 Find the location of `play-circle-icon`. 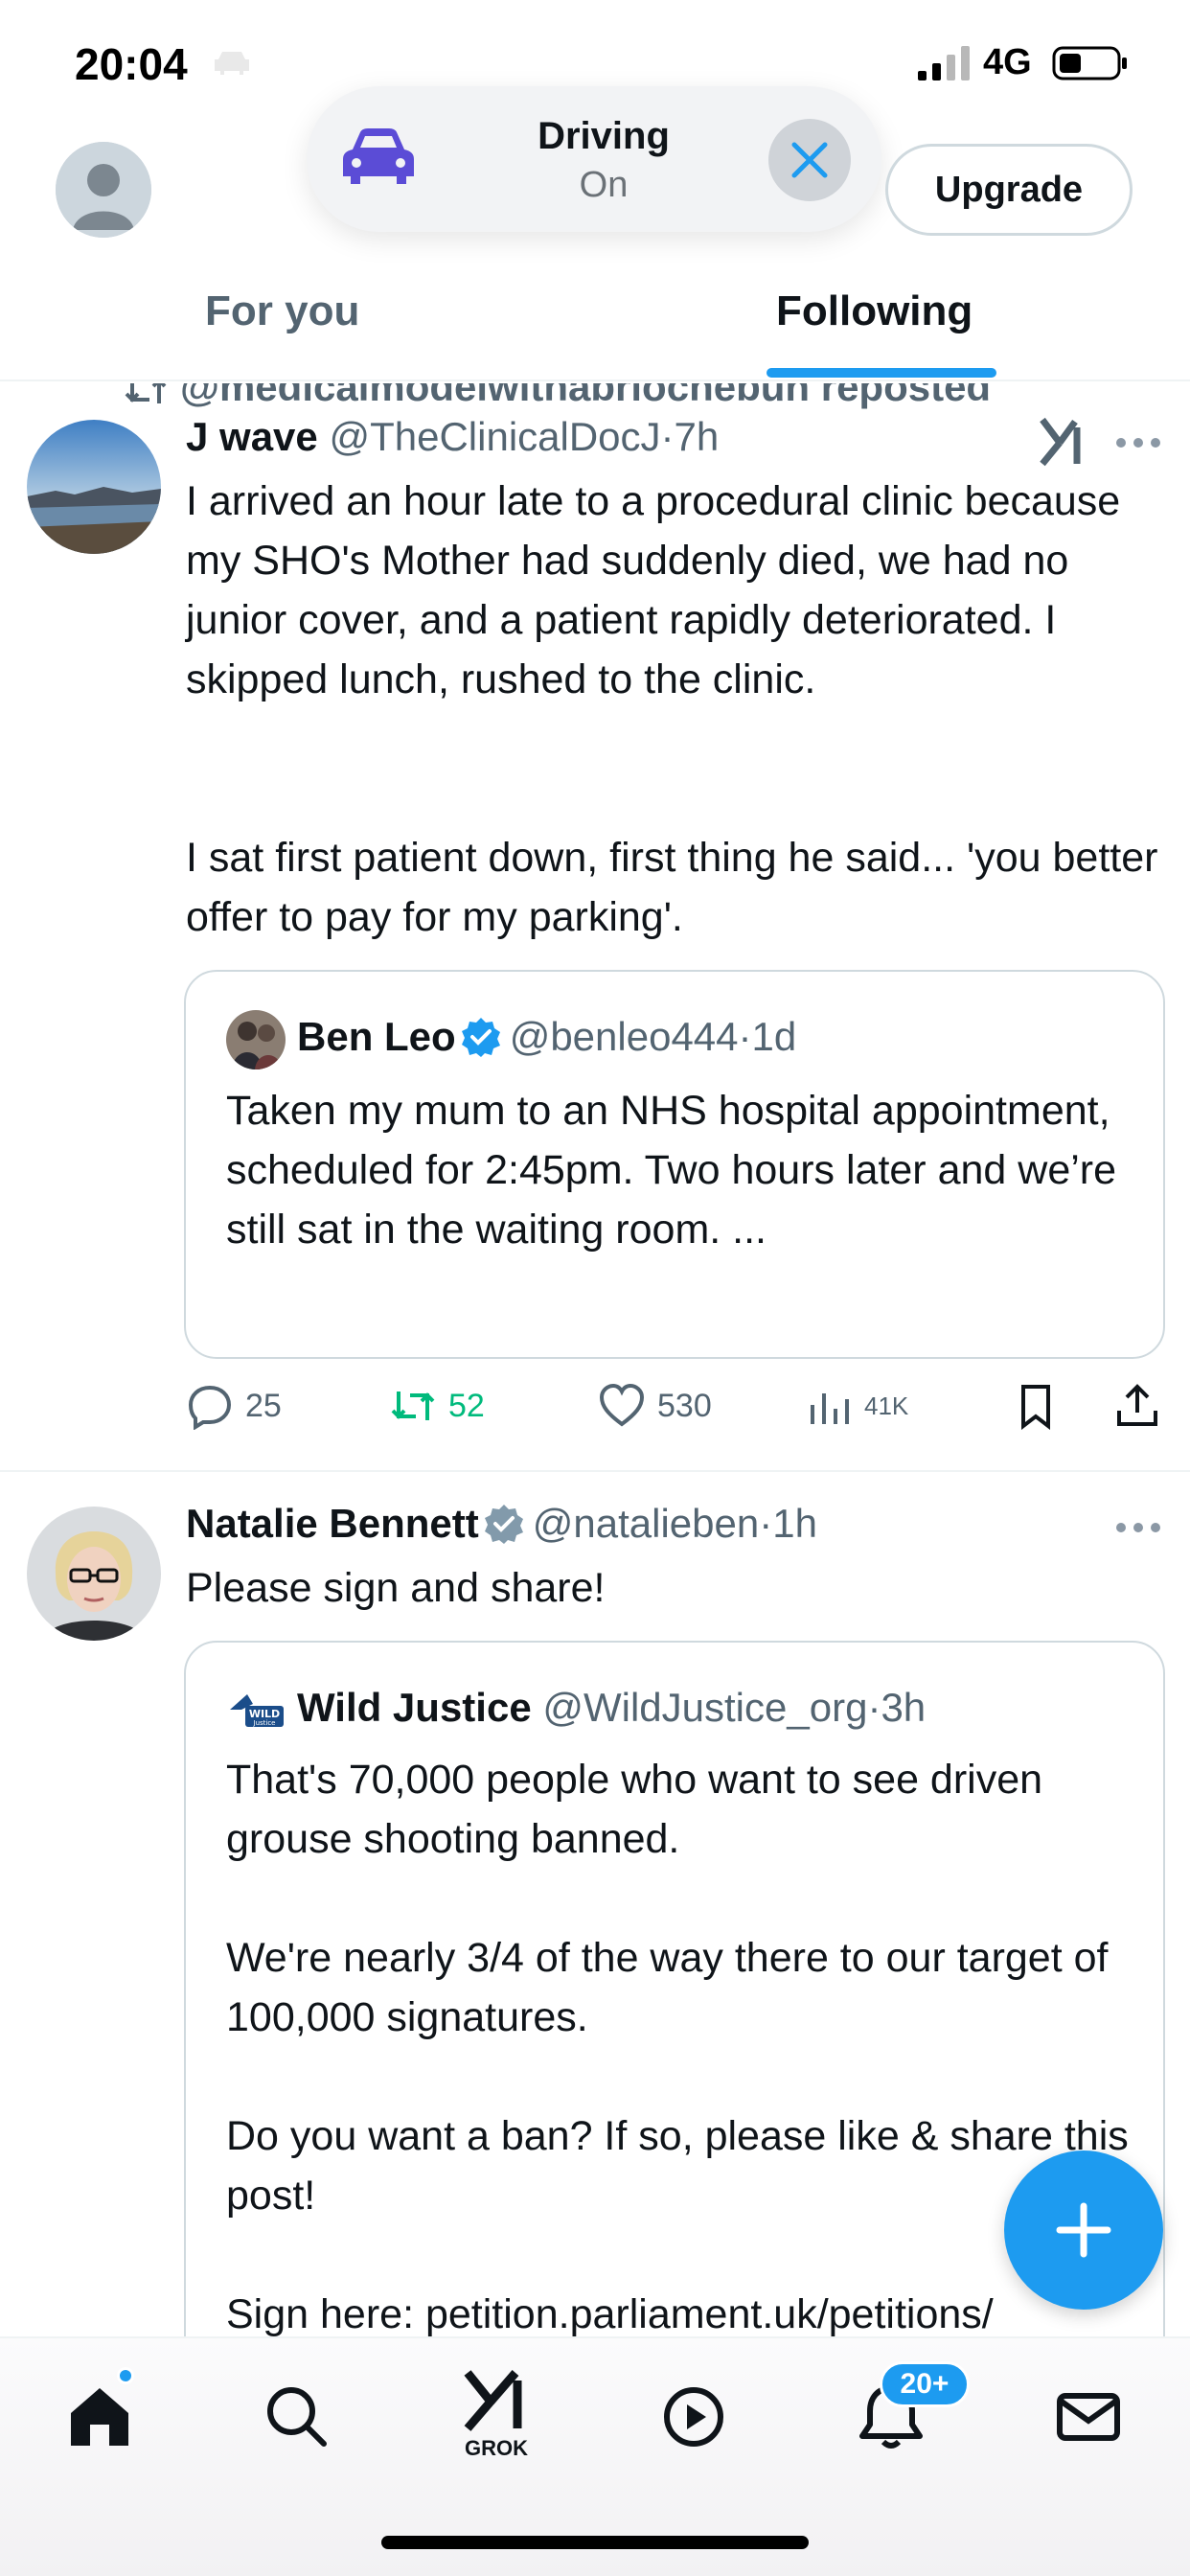

play-circle-icon is located at coordinates (694, 2417).